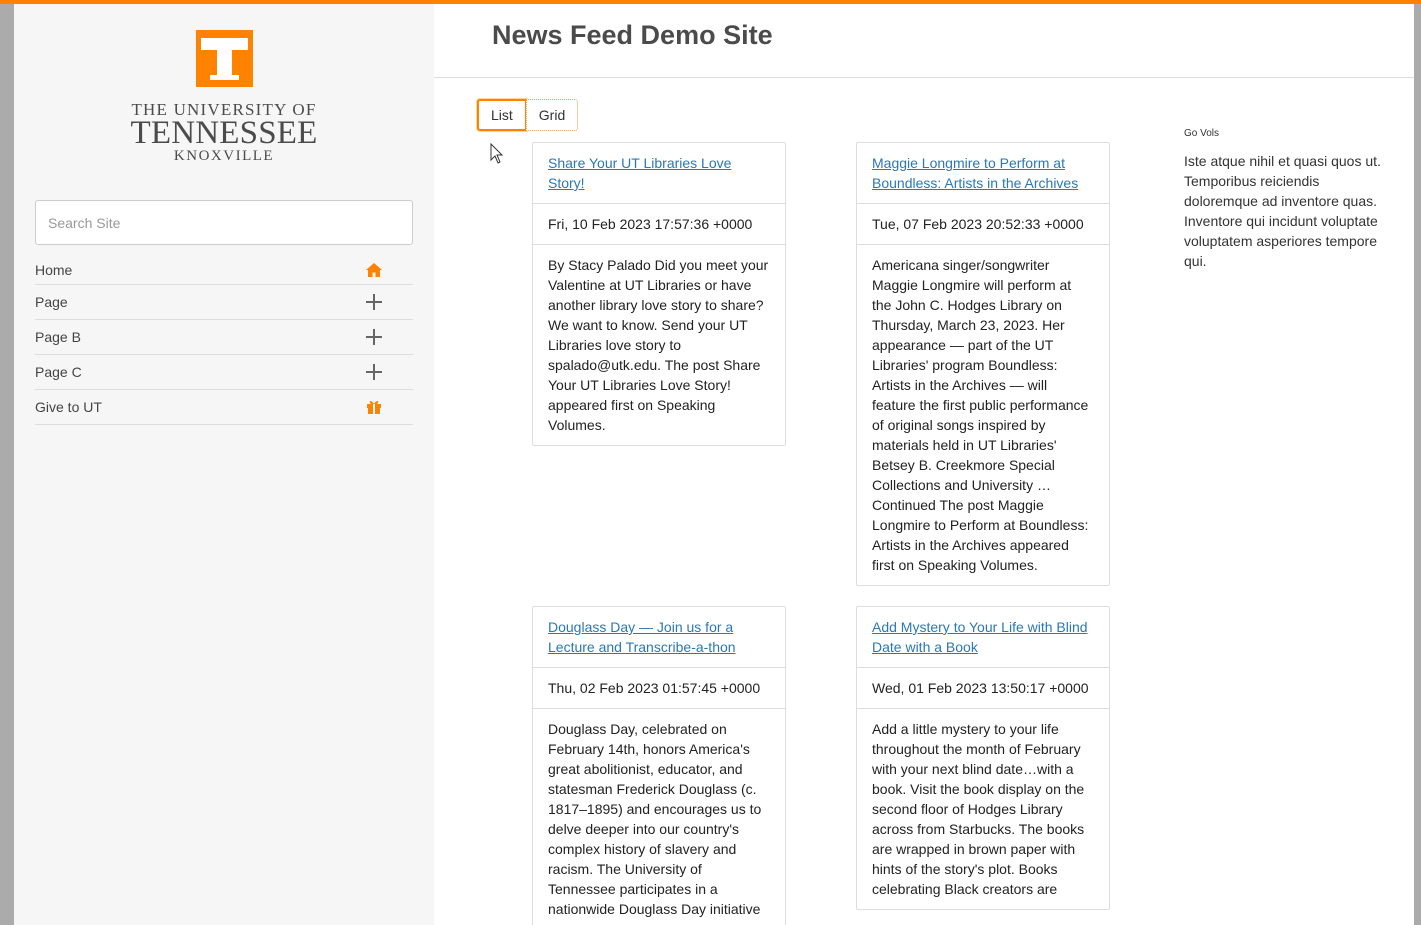 Image resolution: width=1421 pixels, height=925 pixels. I want to click on search-input, so click(224, 222).